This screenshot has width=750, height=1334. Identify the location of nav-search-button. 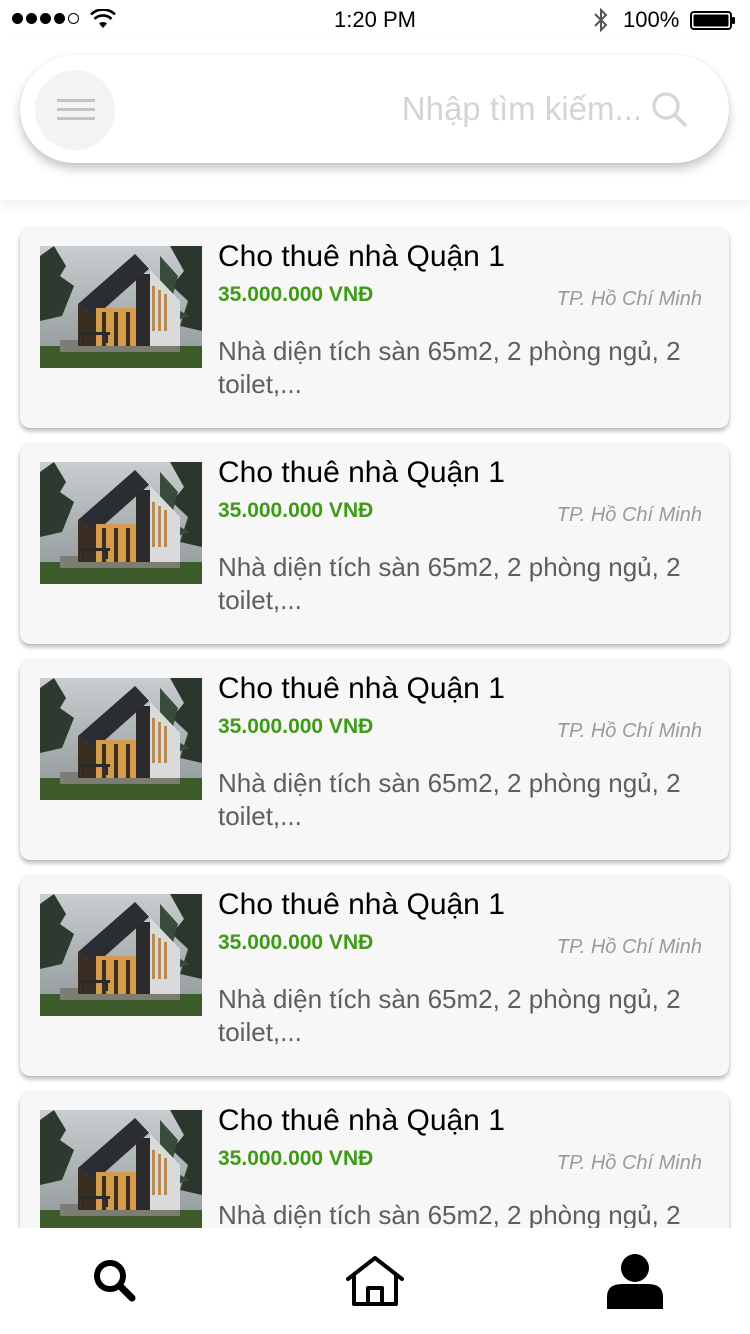
(115, 1281).